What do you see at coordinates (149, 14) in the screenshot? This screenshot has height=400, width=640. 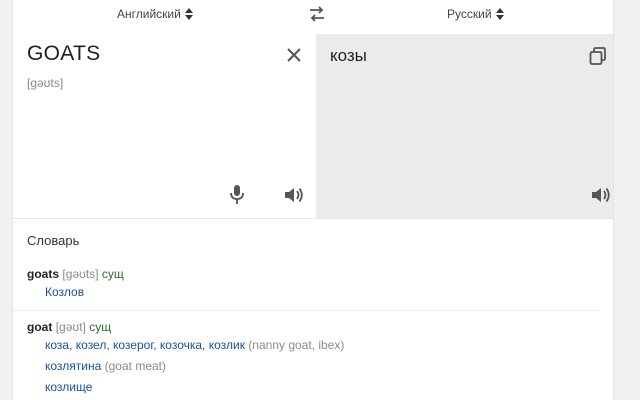 I see `source-language-label: Английский` at bounding box center [149, 14].